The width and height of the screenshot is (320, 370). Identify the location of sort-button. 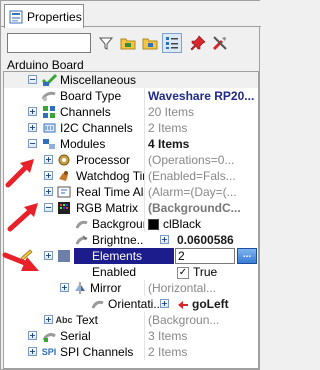
(172, 43).